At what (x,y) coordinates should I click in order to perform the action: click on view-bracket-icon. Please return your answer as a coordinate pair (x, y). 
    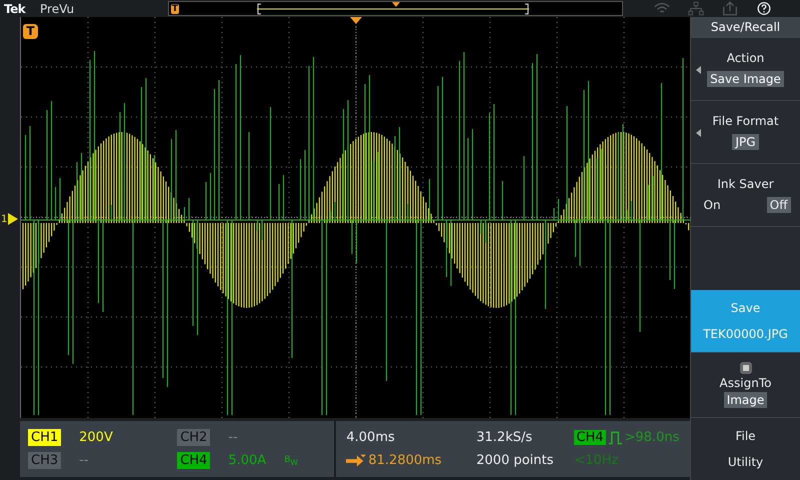
    Looking at the image, I should click on (393, 9).